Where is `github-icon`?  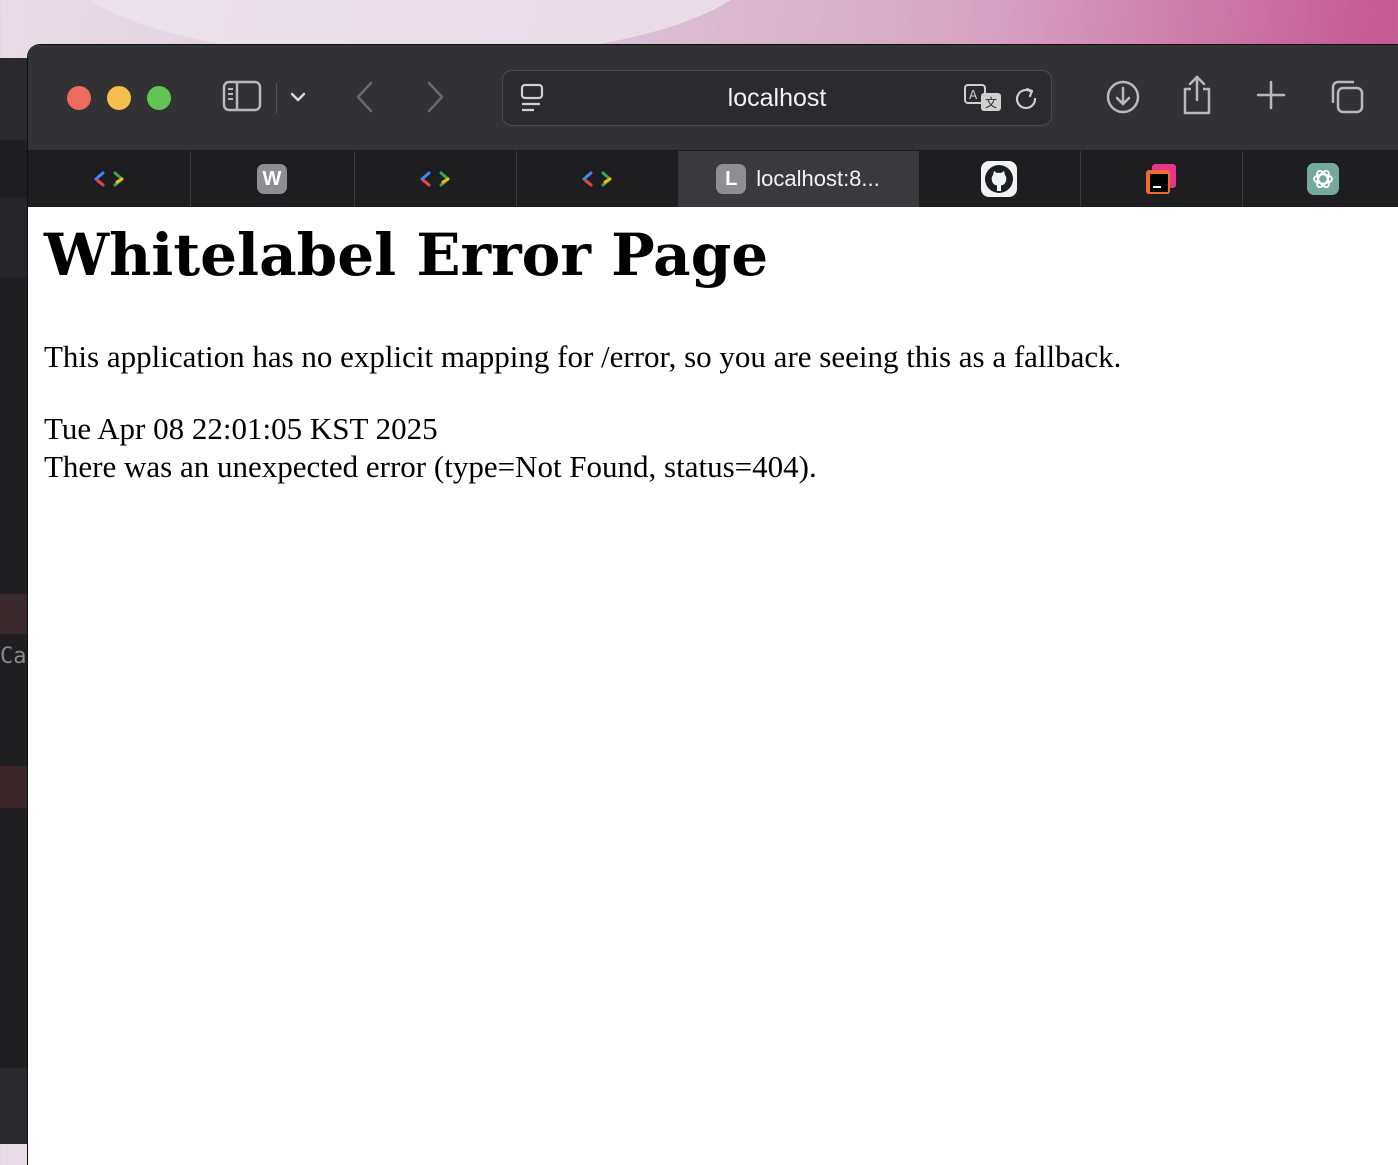 github-icon is located at coordinates (999, 179).